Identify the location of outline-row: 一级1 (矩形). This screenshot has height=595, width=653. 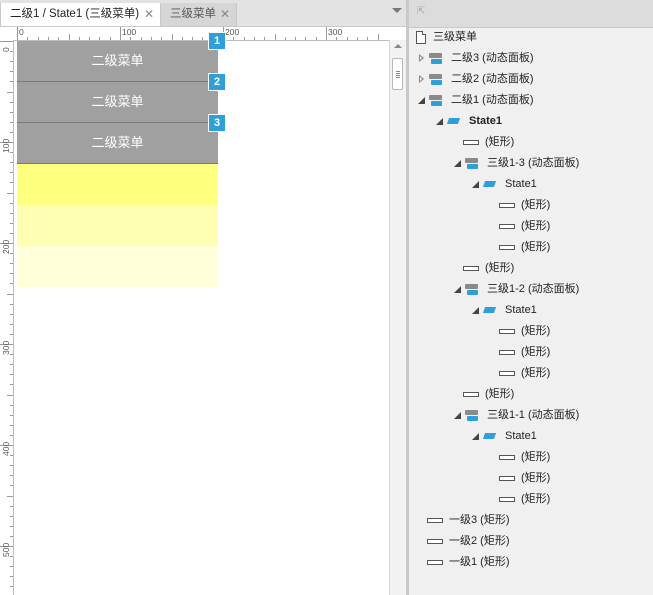
(531, 562).